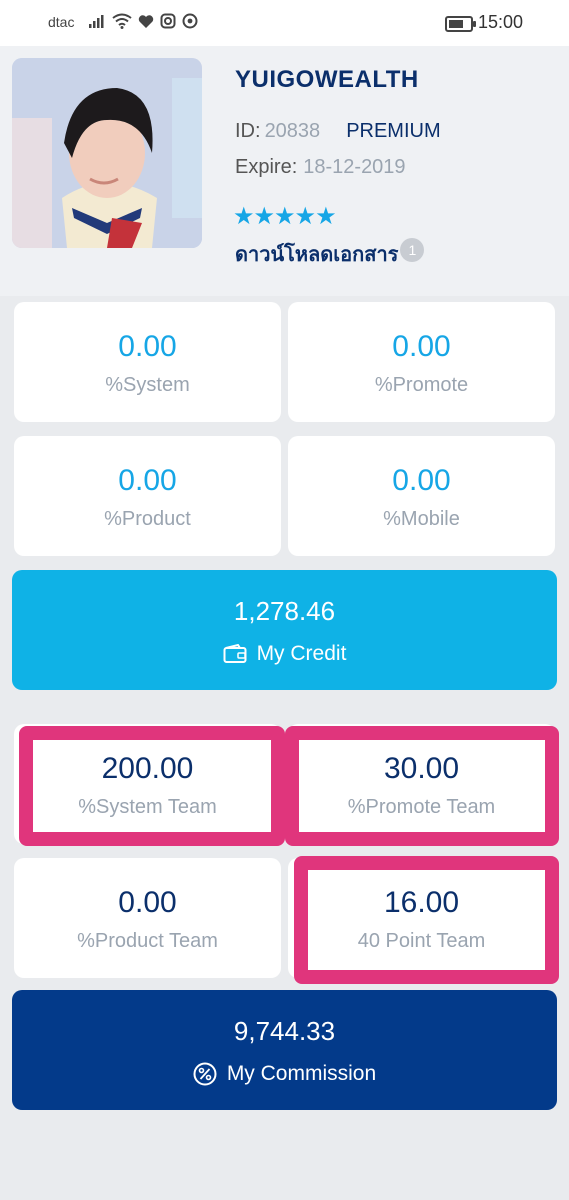 The image size is (569, 1200). I want to click on id-value: 20838, so click(292, 131).